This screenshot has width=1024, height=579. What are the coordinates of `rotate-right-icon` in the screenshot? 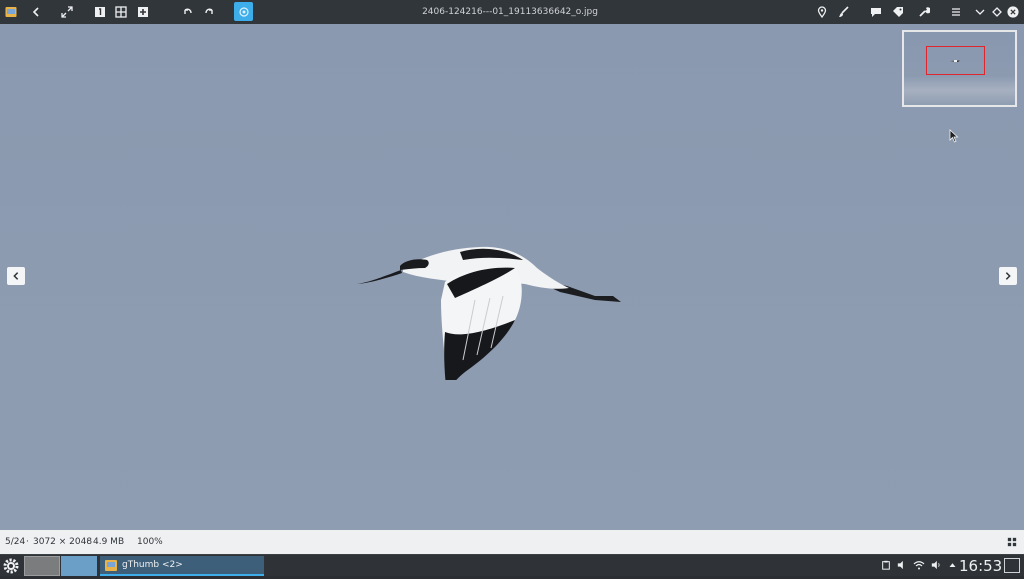 It's located at (210, 12).